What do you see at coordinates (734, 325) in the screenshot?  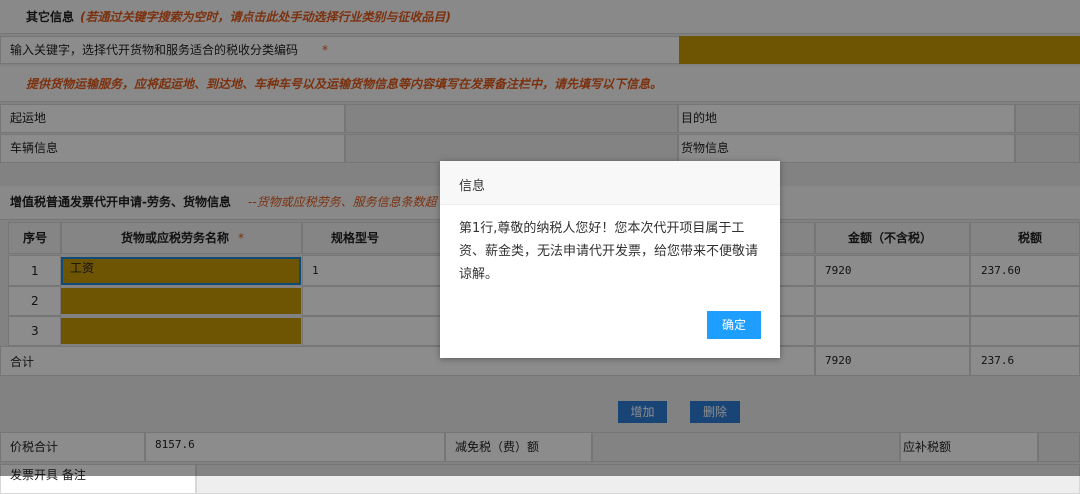 I see `confirm-button: 确定` at bounding box center [734, 325].